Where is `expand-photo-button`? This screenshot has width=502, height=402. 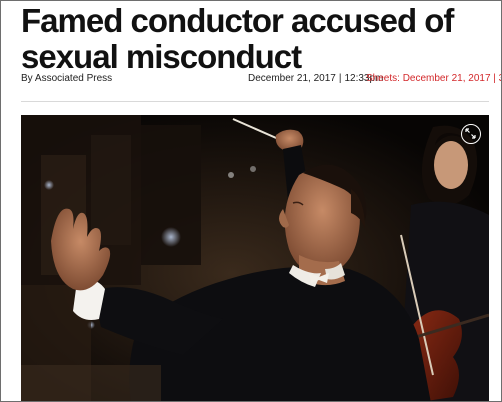 expand-photo-button is located at coordinates (471, 134).